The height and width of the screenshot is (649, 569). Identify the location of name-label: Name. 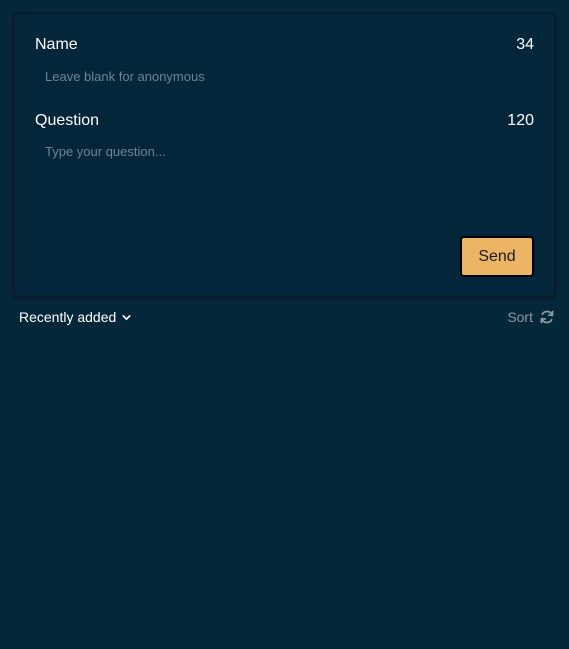
(56, 44).